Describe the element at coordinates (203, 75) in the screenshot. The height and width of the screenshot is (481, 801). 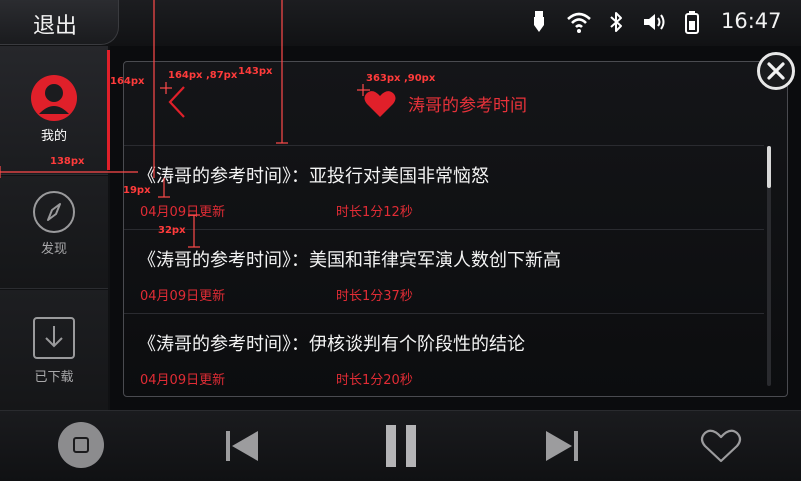
I see `measure-label: 164px ,87px` at that location.